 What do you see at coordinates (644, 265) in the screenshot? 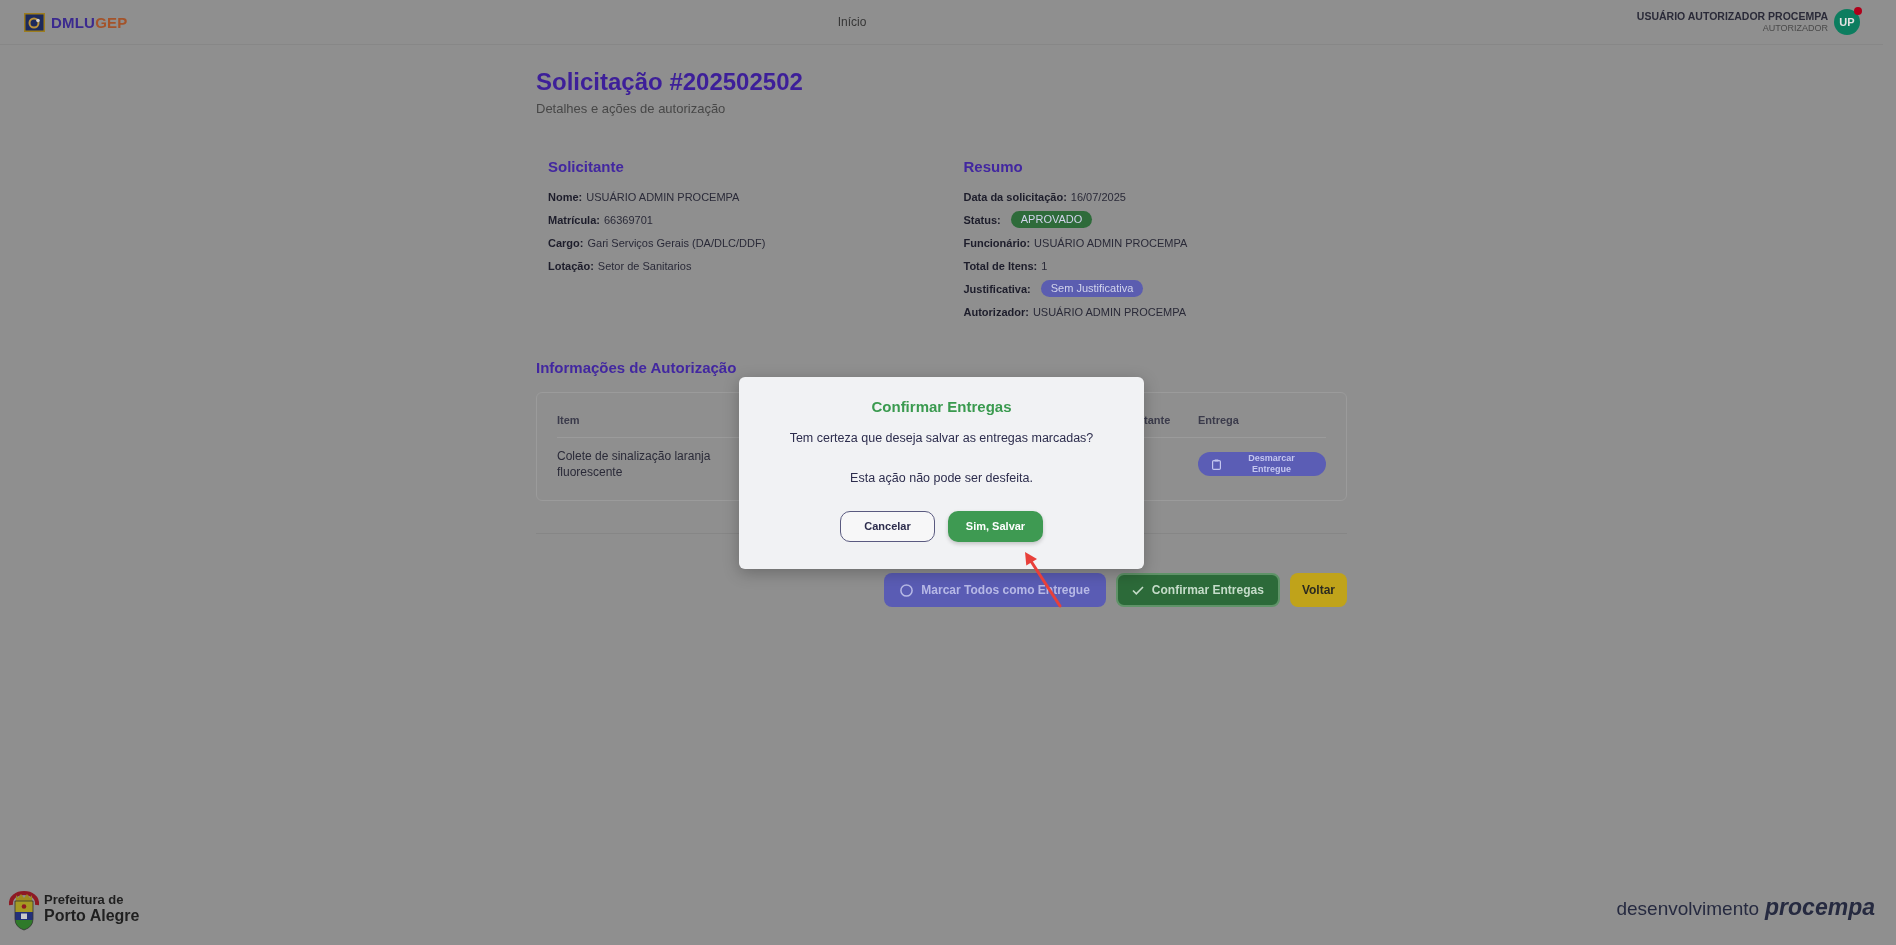
I see `field-value: Setor de Sanitarios` at bounding box center [644, 265].